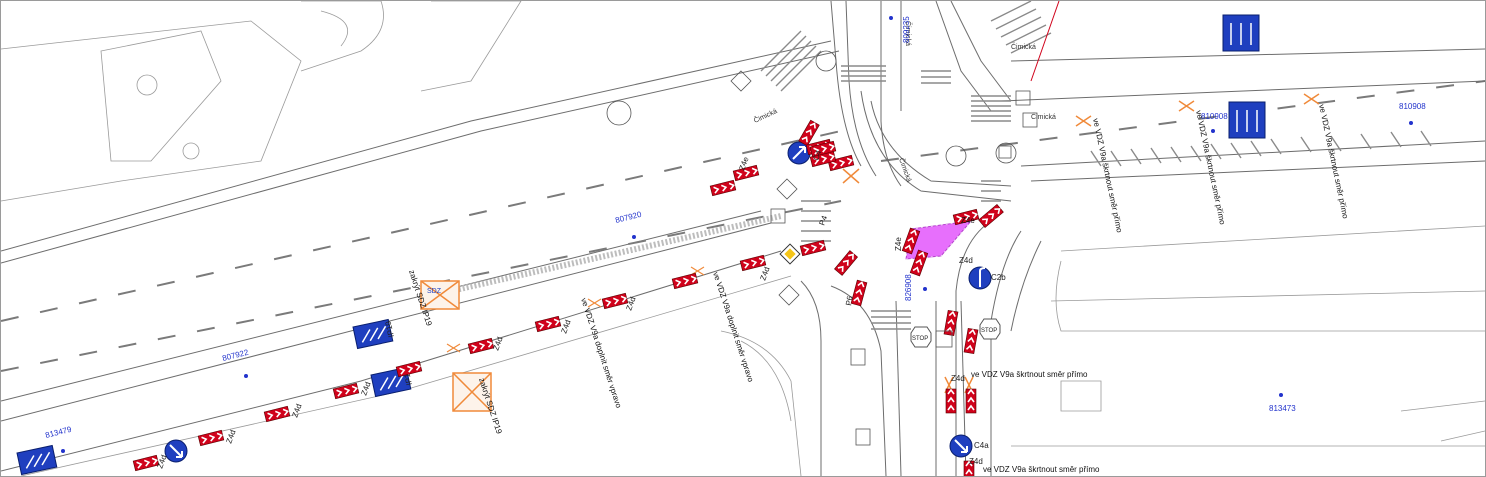 Image resolution: width=1486 pixels, height=477 pixels. Describe the element at coordinates (987, 278) in the screenshot. I see `mandatory-direction-sign: C2b` at that location.